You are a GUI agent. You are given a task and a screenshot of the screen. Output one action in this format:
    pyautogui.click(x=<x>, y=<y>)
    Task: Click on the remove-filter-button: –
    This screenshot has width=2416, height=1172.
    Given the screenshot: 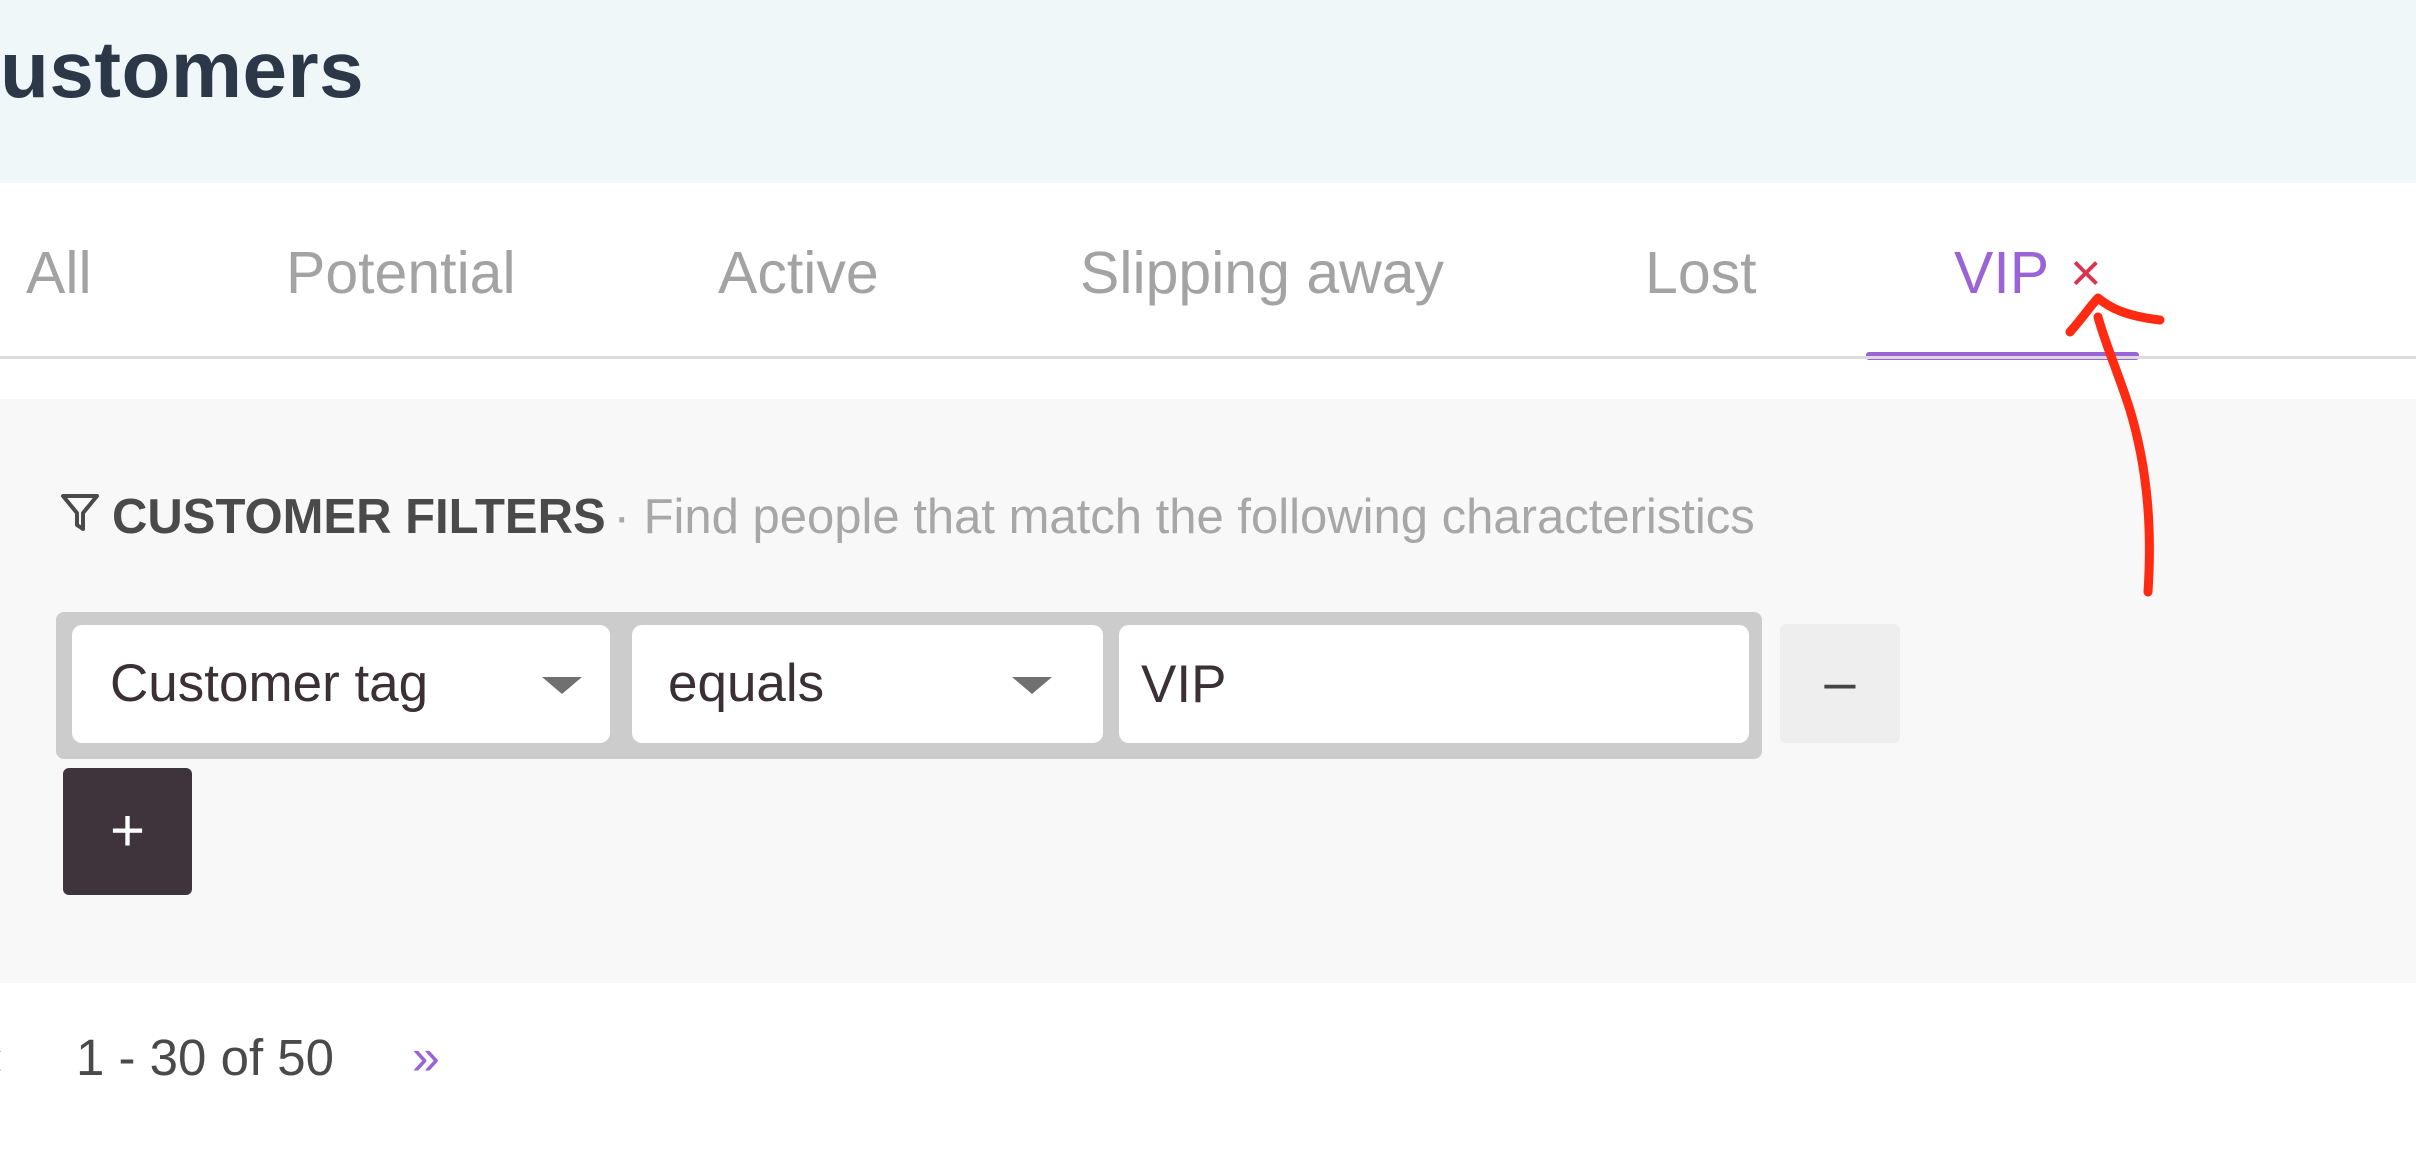 What is the action you would take?
    pyautogui.click(x=1840, y=683)
    